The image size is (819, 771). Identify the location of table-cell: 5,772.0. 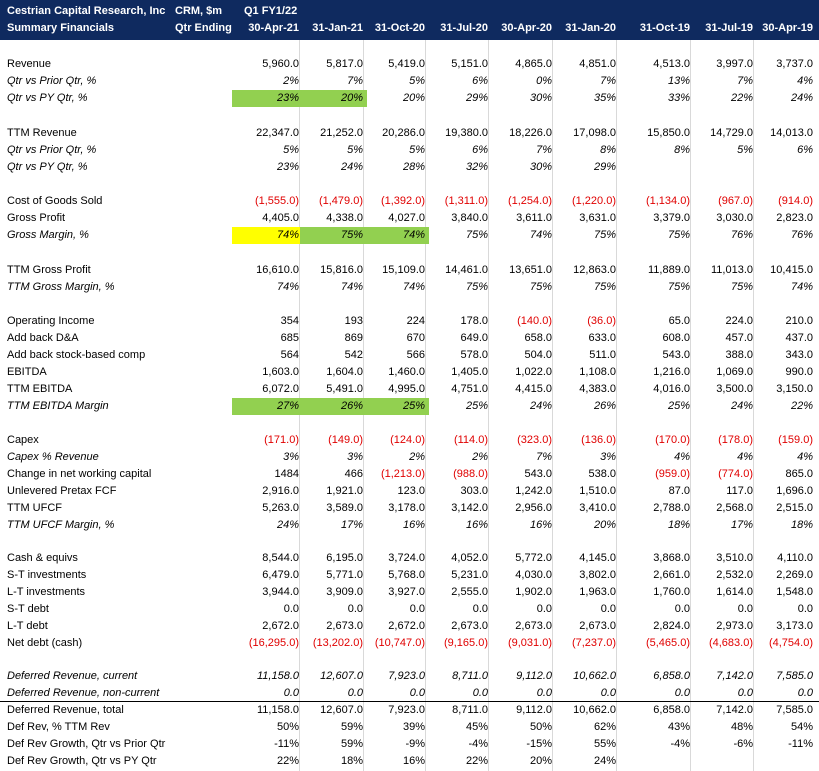
(533, 558).